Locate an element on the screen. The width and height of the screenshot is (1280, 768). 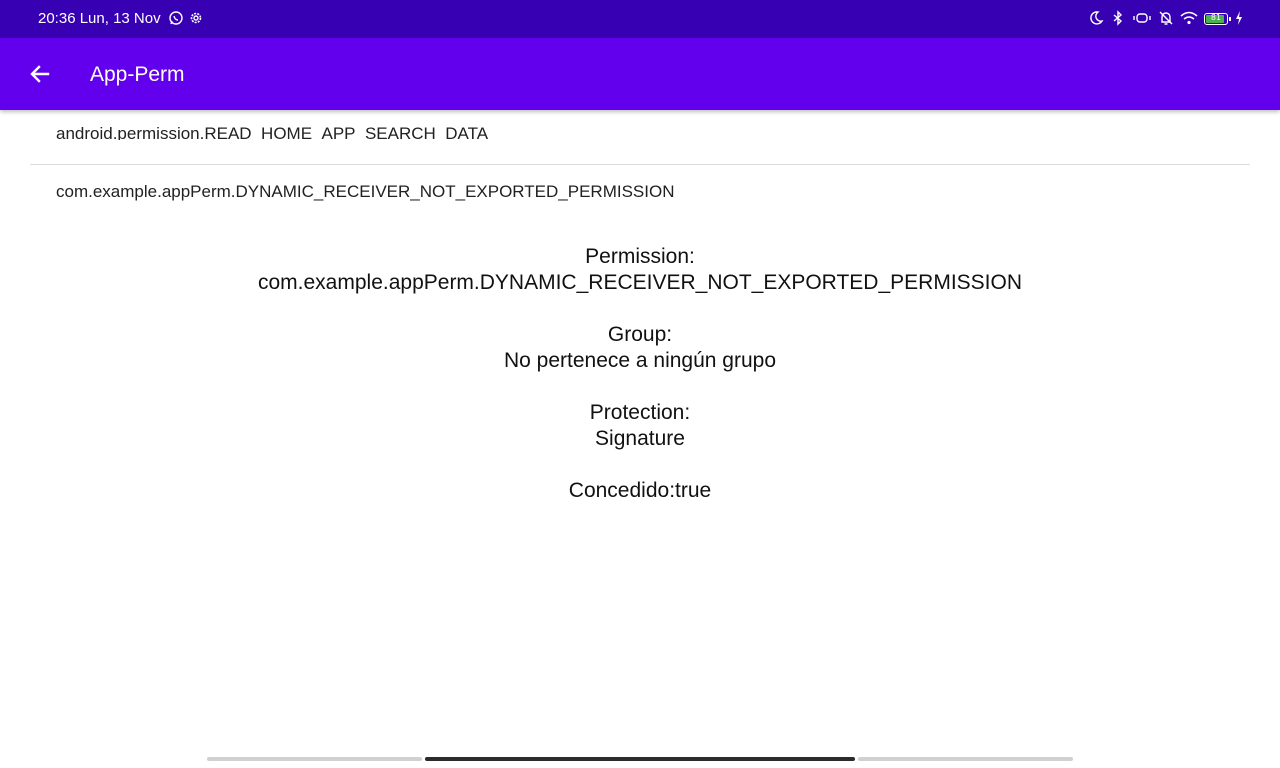
page-title: App-Perm is located at coordinates (137, 74).